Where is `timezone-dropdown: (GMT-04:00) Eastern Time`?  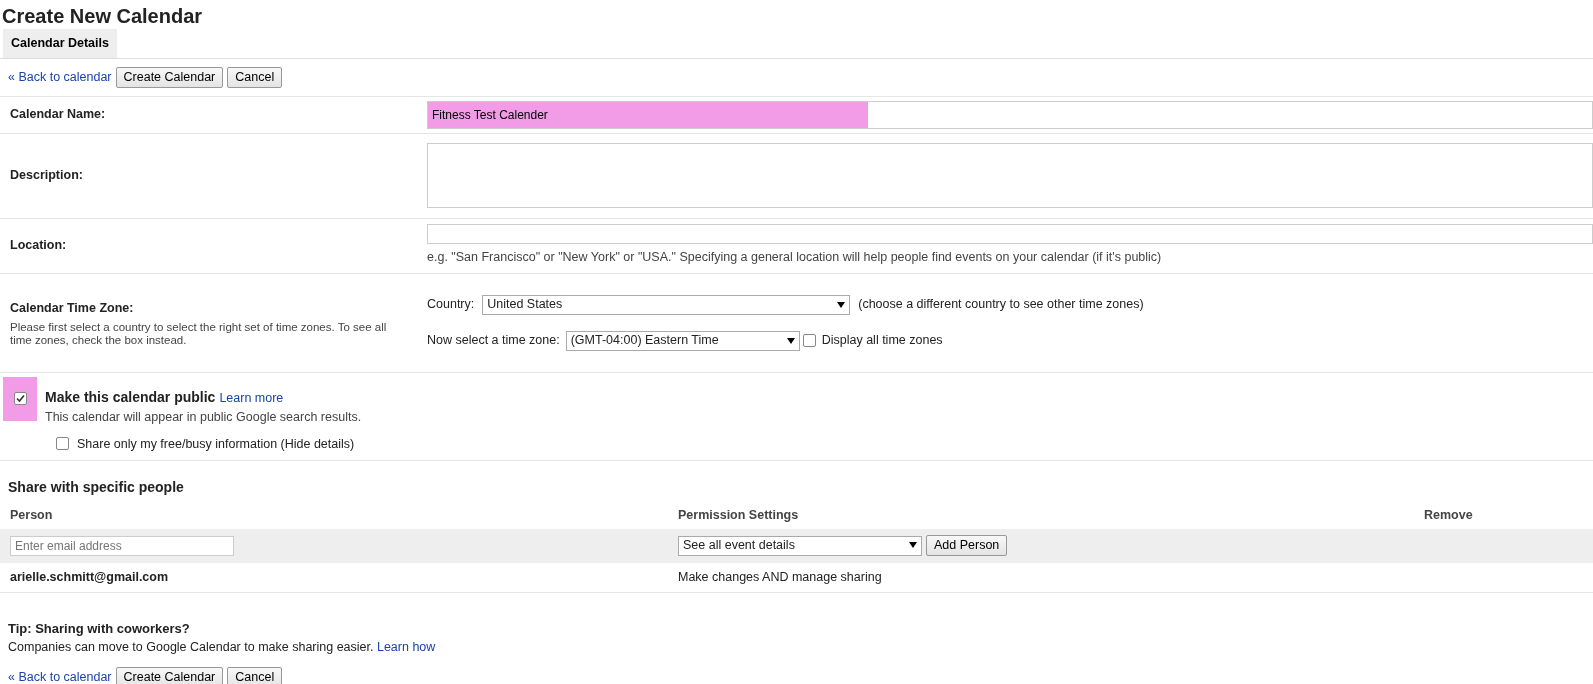
timezone-dropdown: (GMT-04:00) Eastern Time is located at coordinates (682, 340).